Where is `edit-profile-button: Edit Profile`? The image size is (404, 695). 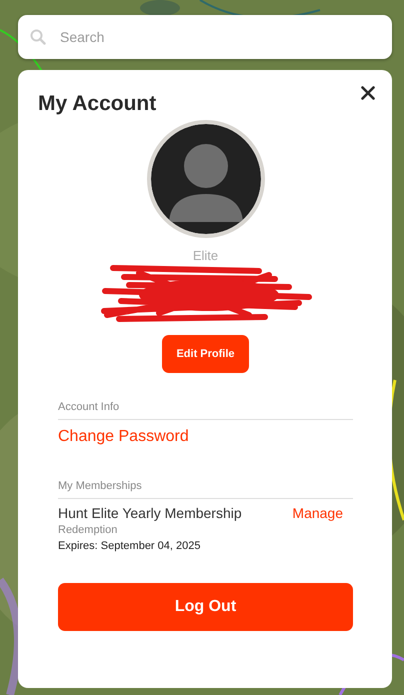
edit-profile-button: Edit Profile is located at coordinates (205, 354).